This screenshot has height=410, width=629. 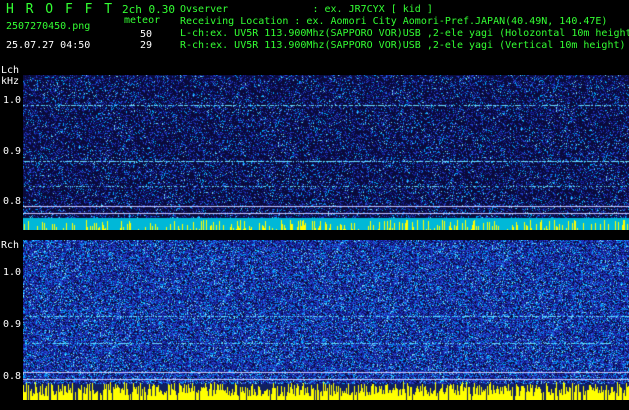 What do you see at coordinates (10, 245) in the screenshot?
I see `rch-label: Rch` at bounding box center [10, 245].